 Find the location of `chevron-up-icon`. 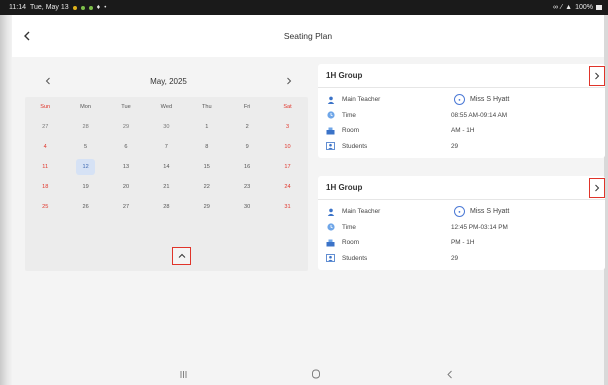

chevron-up-icon is located at coordinates (181, 255).